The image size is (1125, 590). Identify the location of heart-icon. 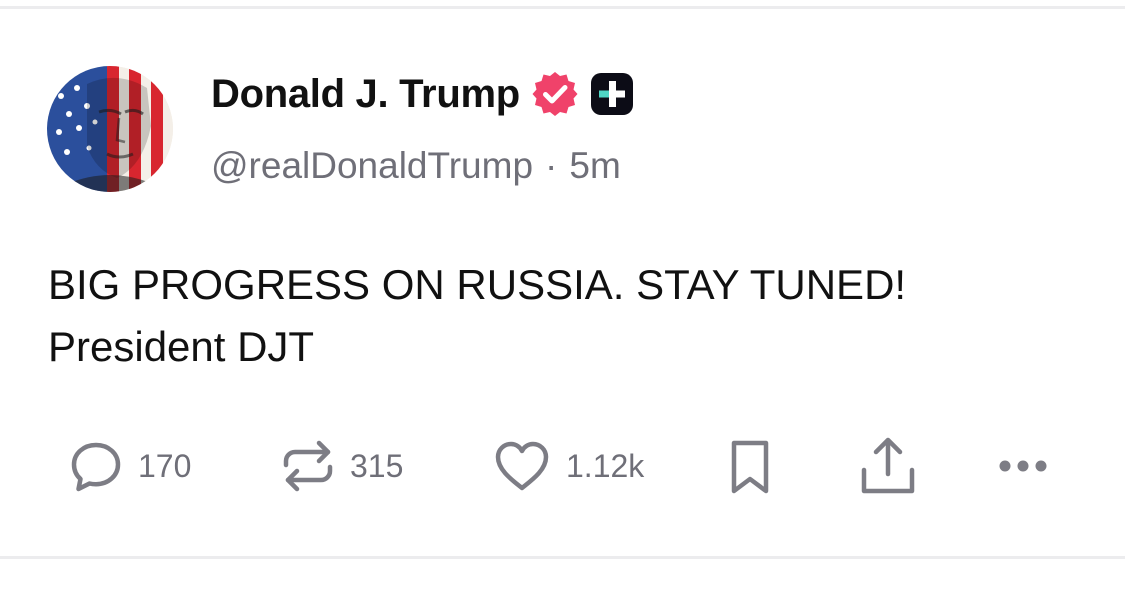
(522, 466).